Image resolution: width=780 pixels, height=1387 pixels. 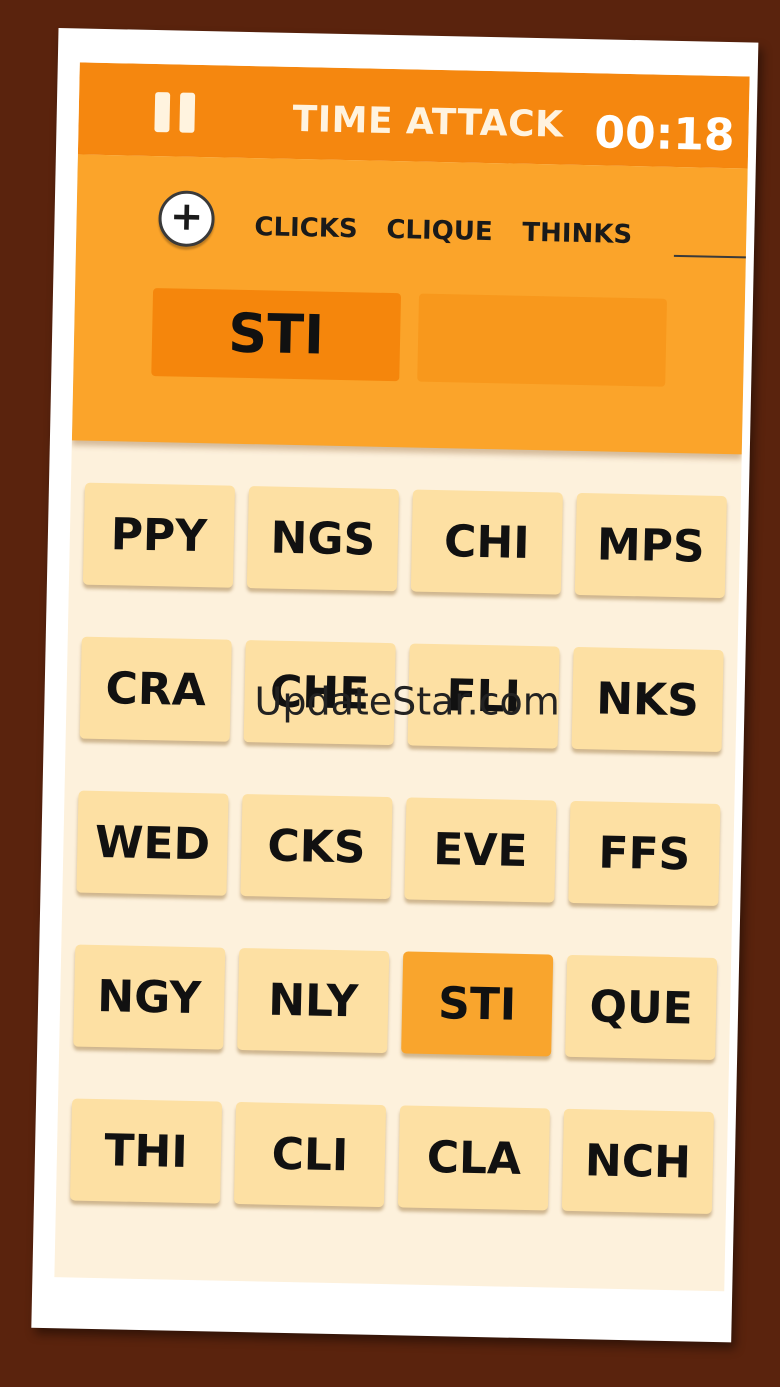 I want to click on top-bar: TIME ATTACK 00:18, so click(x=413, y=115).